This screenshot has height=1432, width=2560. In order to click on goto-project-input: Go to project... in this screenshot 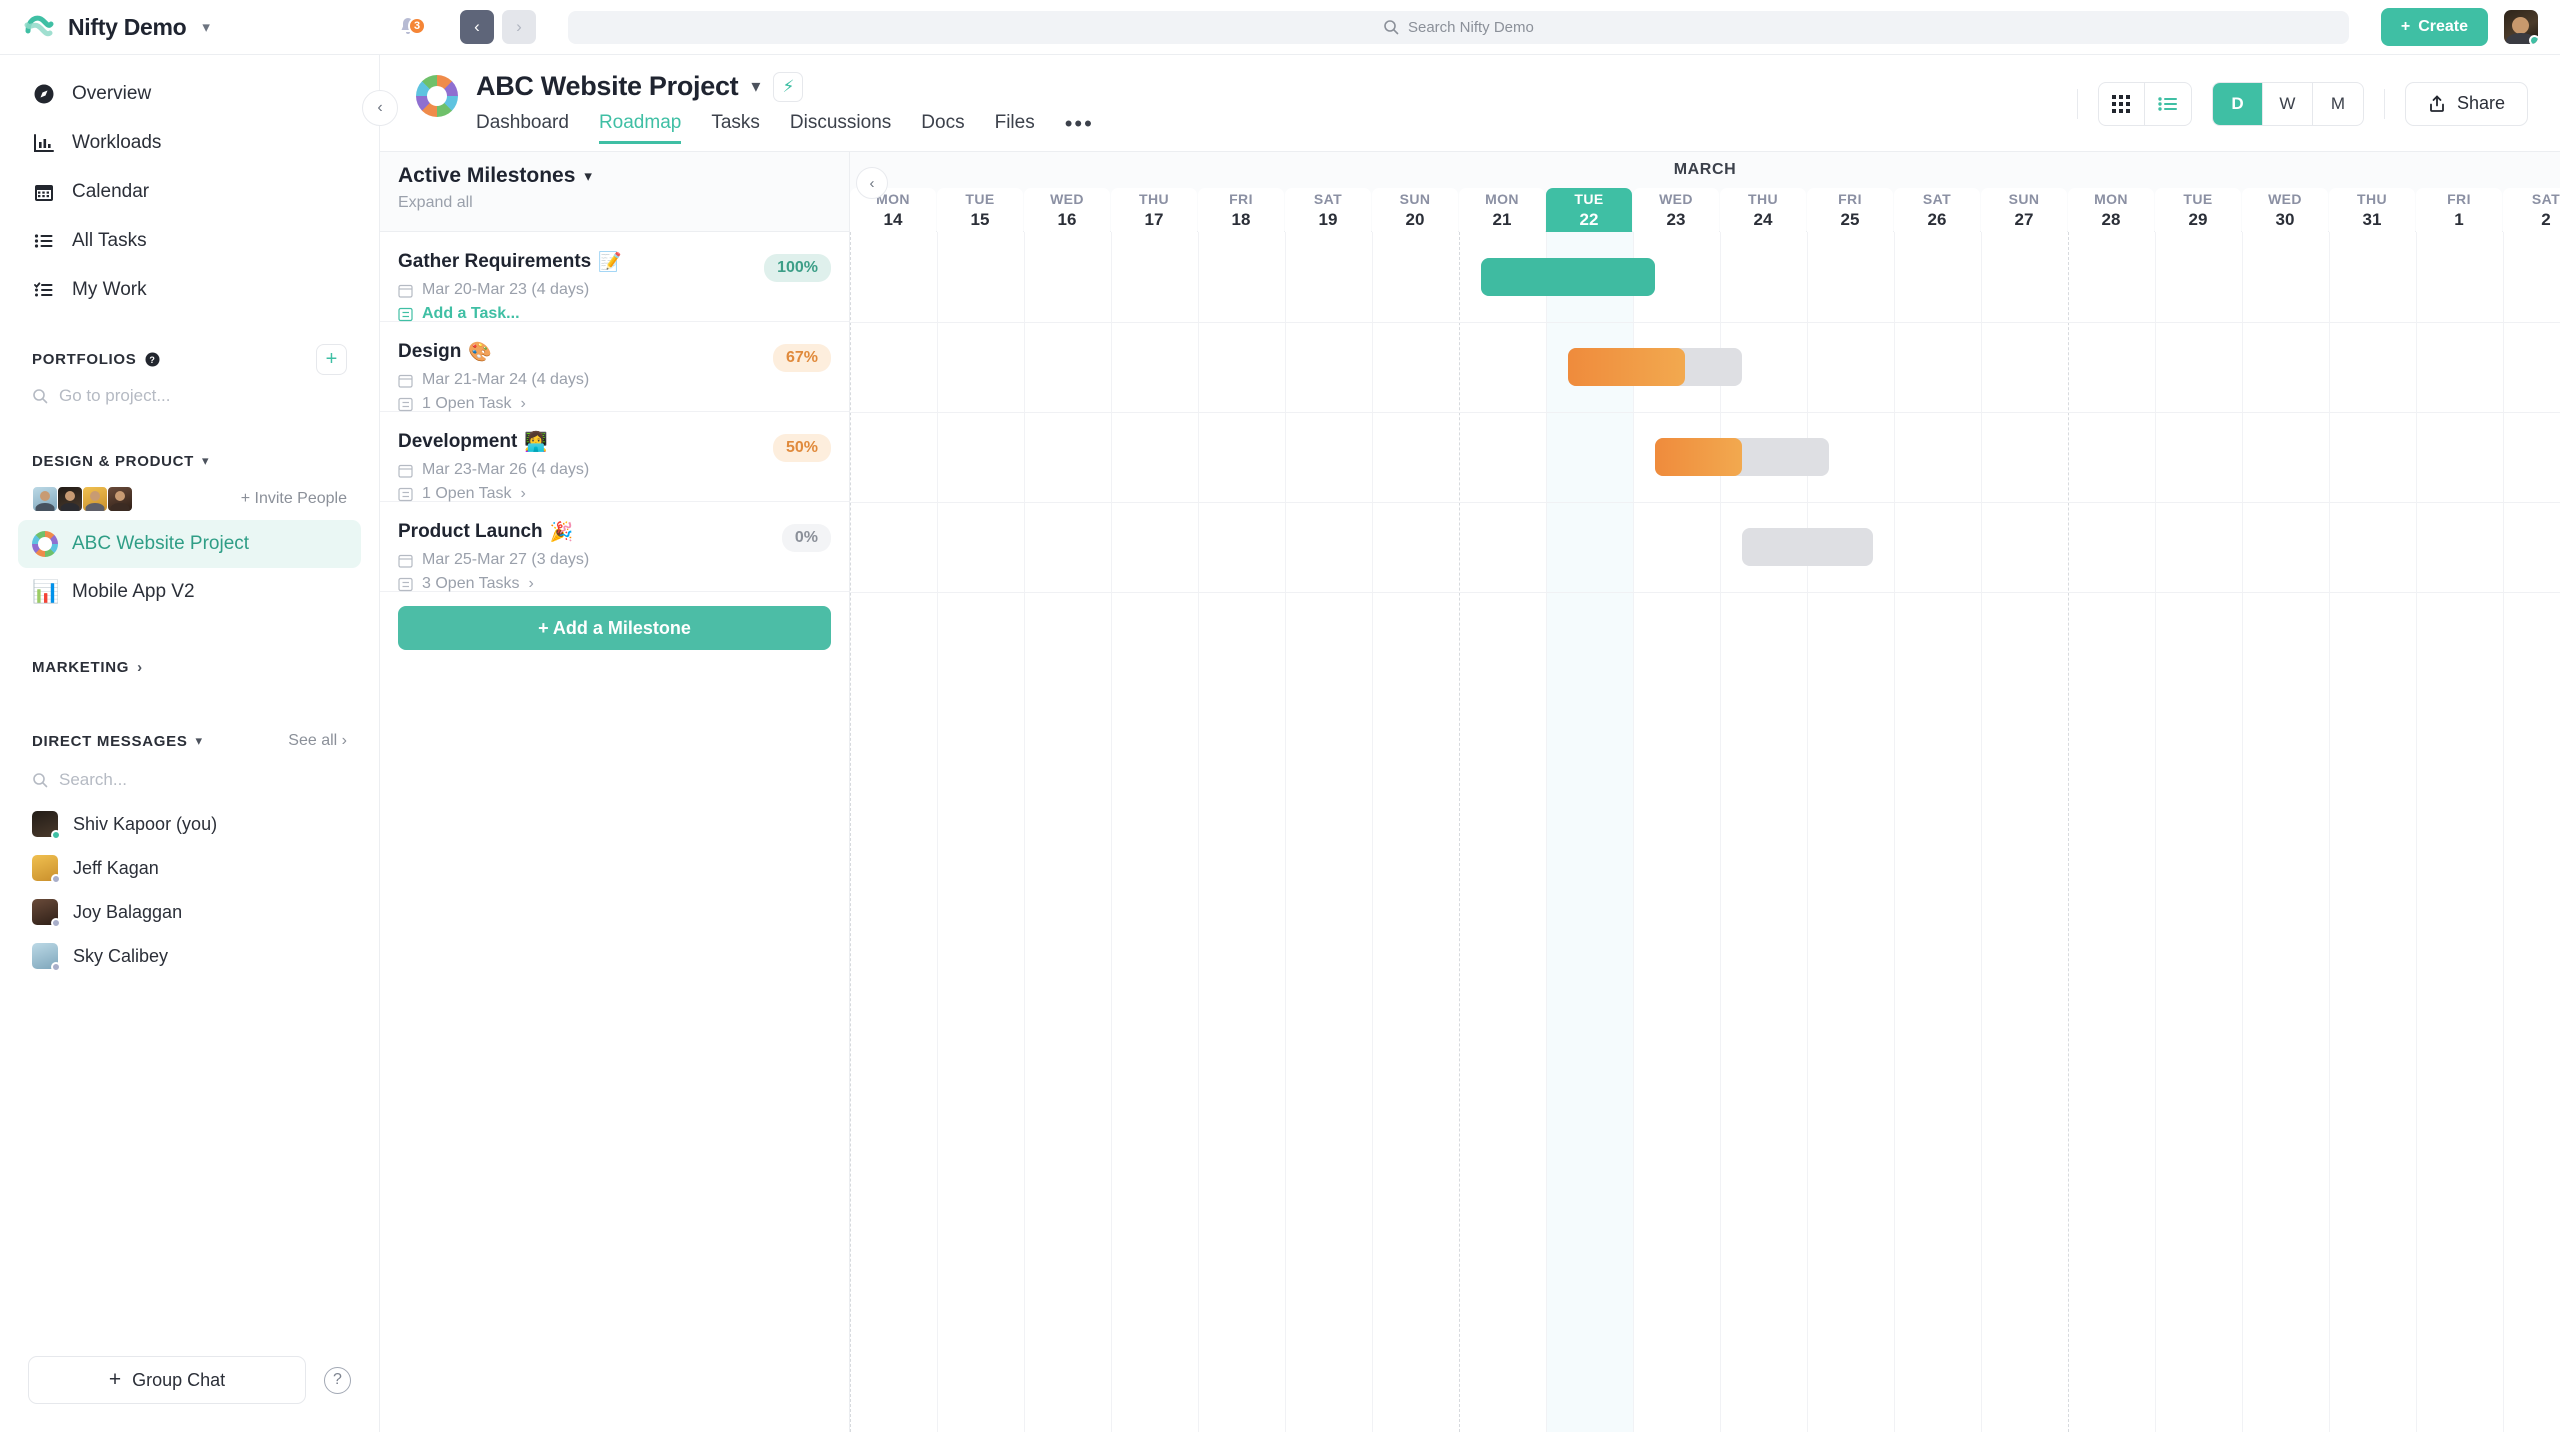, I will do `click(189, 396)`.